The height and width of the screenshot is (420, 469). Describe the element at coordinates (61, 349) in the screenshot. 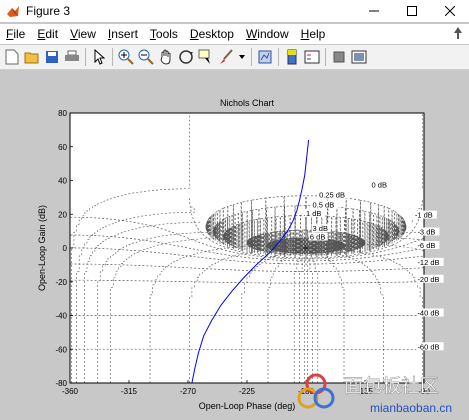

I see `y-tick-label: -60` at that location.